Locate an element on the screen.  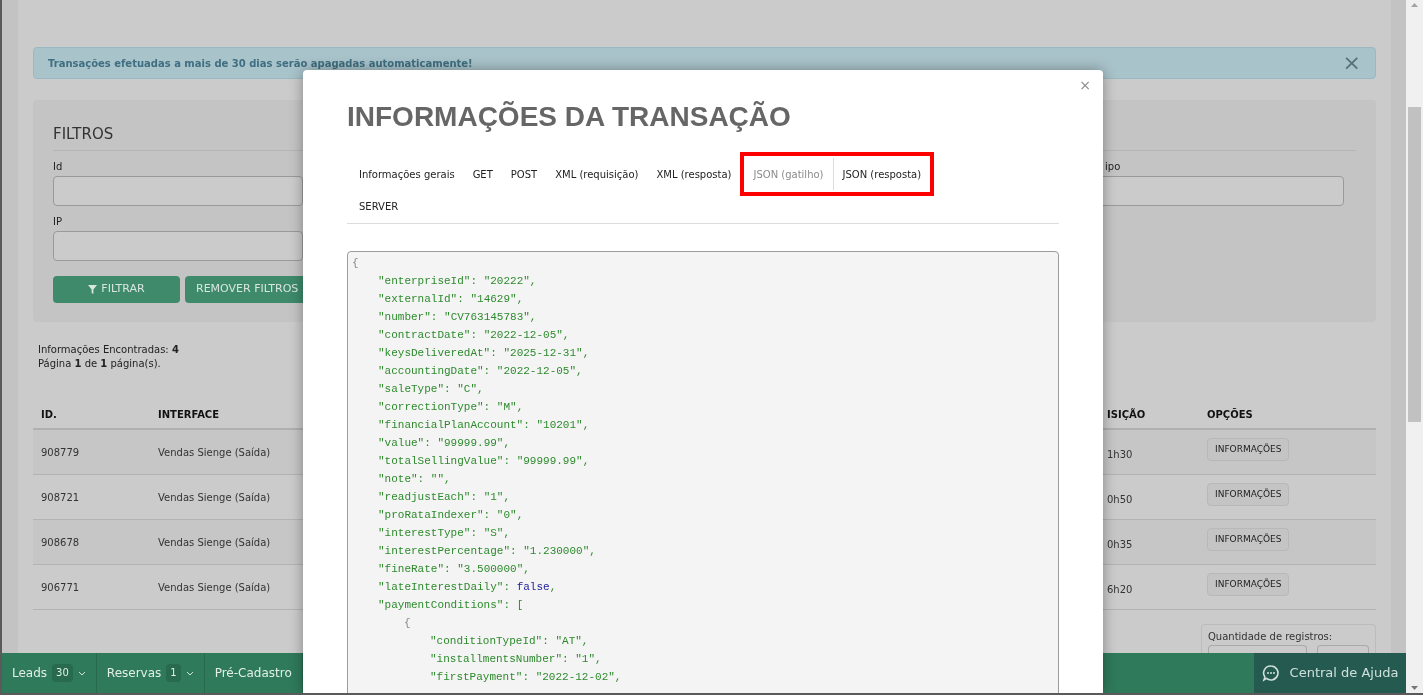
count-badge: 1 is located at coordinates (173, 673).